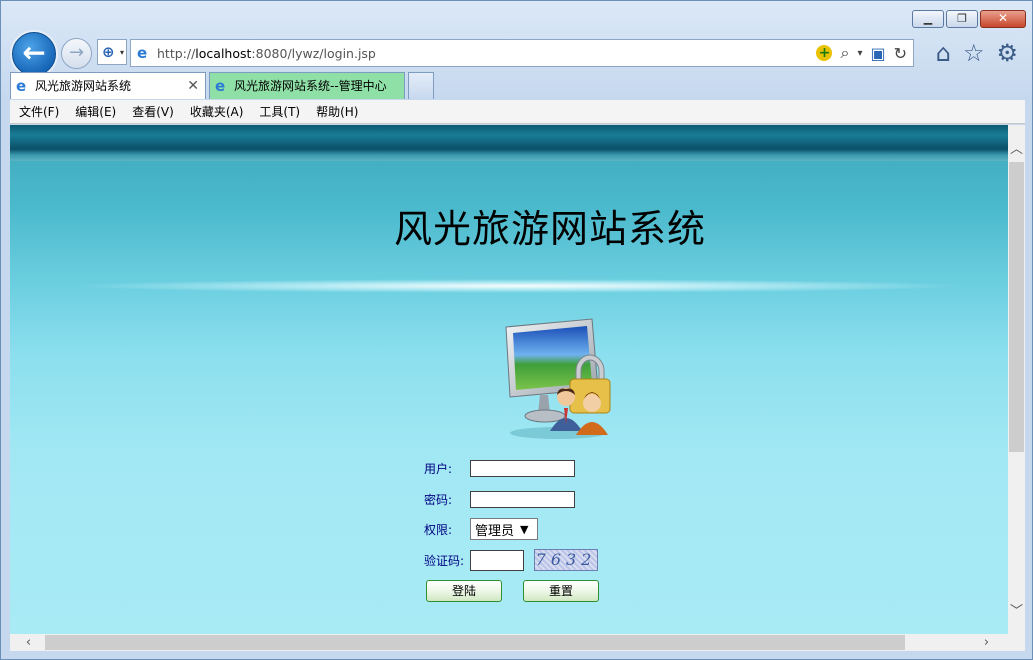 The height and width of the screenshot is (660, 1033). I want to click on home-icon: ⌂, so click(943, 53).